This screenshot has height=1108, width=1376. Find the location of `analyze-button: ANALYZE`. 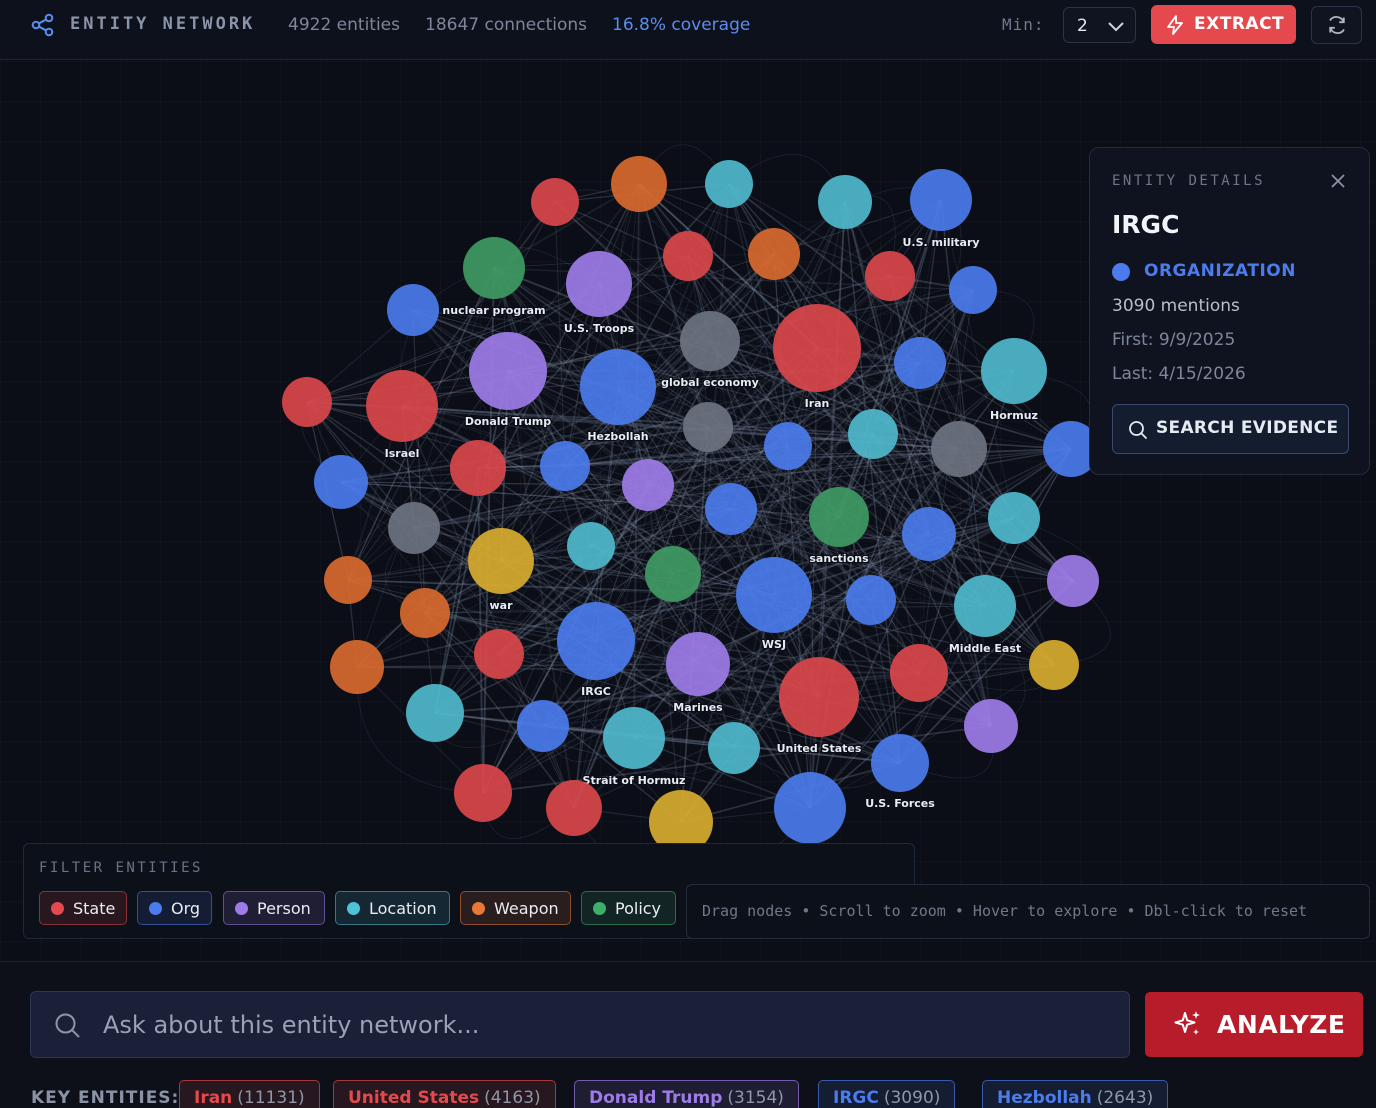

analyze-button: ANALYZE is located at coordinates (1254, 1024).